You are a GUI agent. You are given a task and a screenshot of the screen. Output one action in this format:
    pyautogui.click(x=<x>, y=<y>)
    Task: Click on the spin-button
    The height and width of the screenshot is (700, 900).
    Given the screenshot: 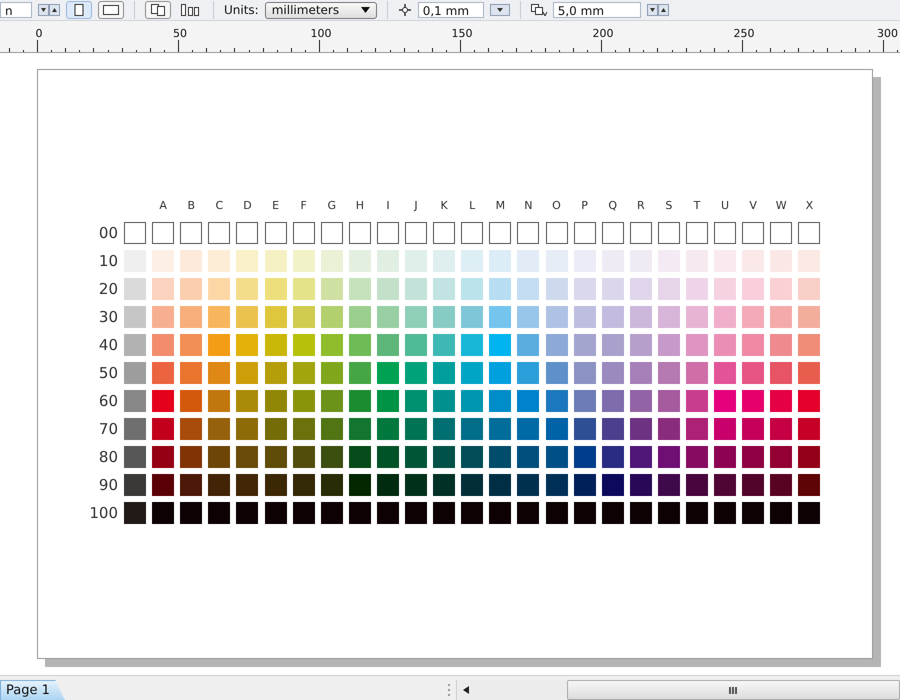 What is the action you would take?
    pyautogui.click(x=500, y=10)
    